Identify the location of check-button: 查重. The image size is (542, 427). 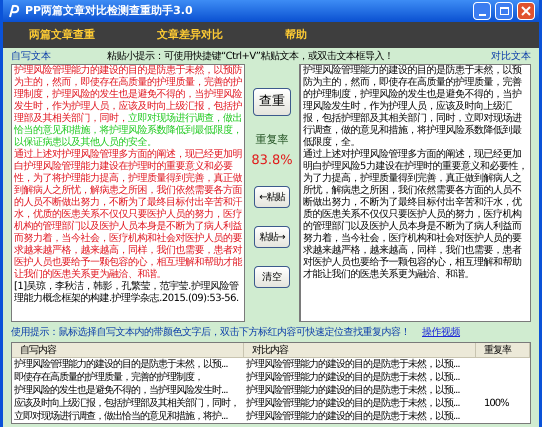
(272, 102).